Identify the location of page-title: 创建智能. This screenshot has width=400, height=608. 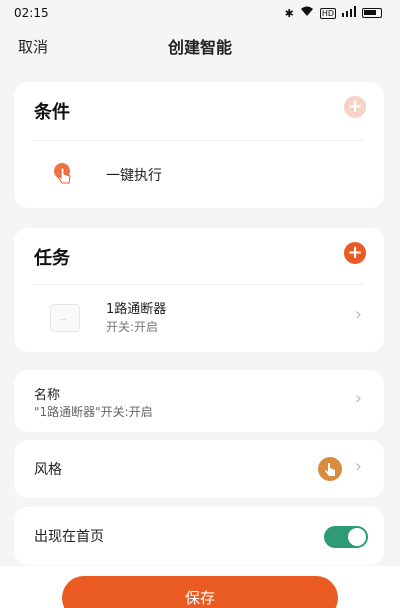
(199, 47).